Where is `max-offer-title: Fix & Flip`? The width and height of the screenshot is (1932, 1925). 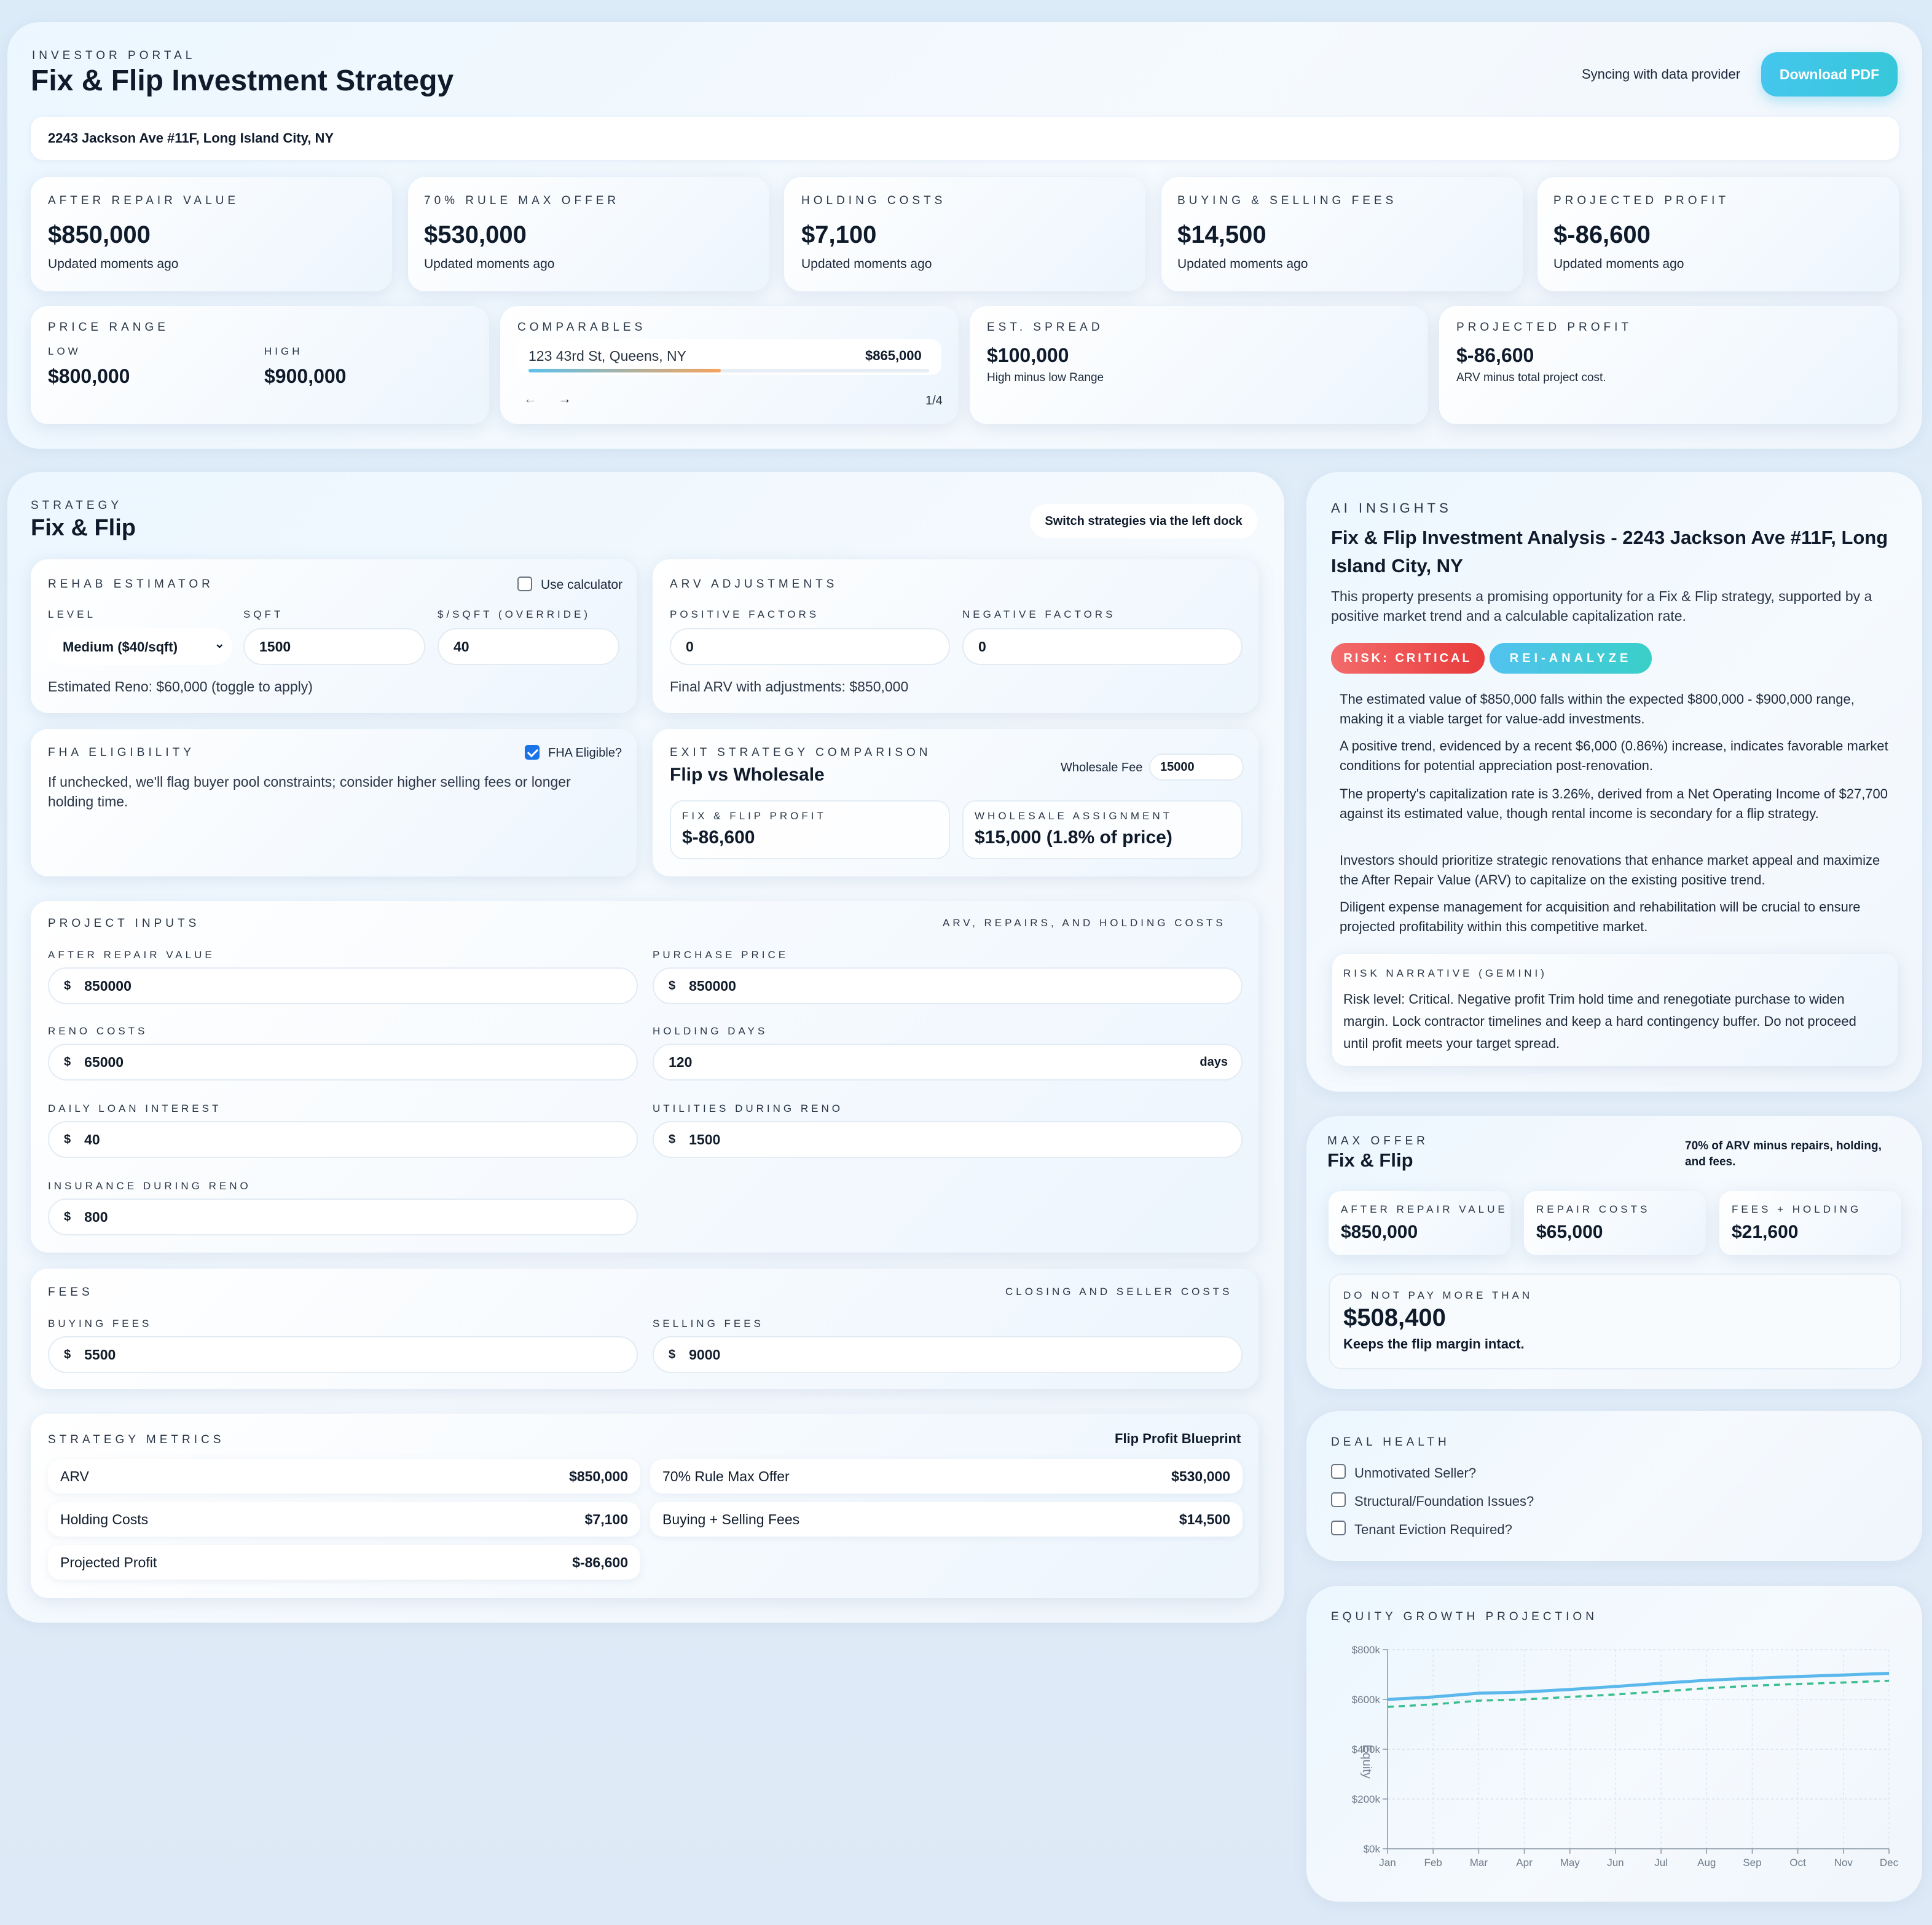 max-offer-title: Fix & Flip is located at coordinates (1370, 1160).